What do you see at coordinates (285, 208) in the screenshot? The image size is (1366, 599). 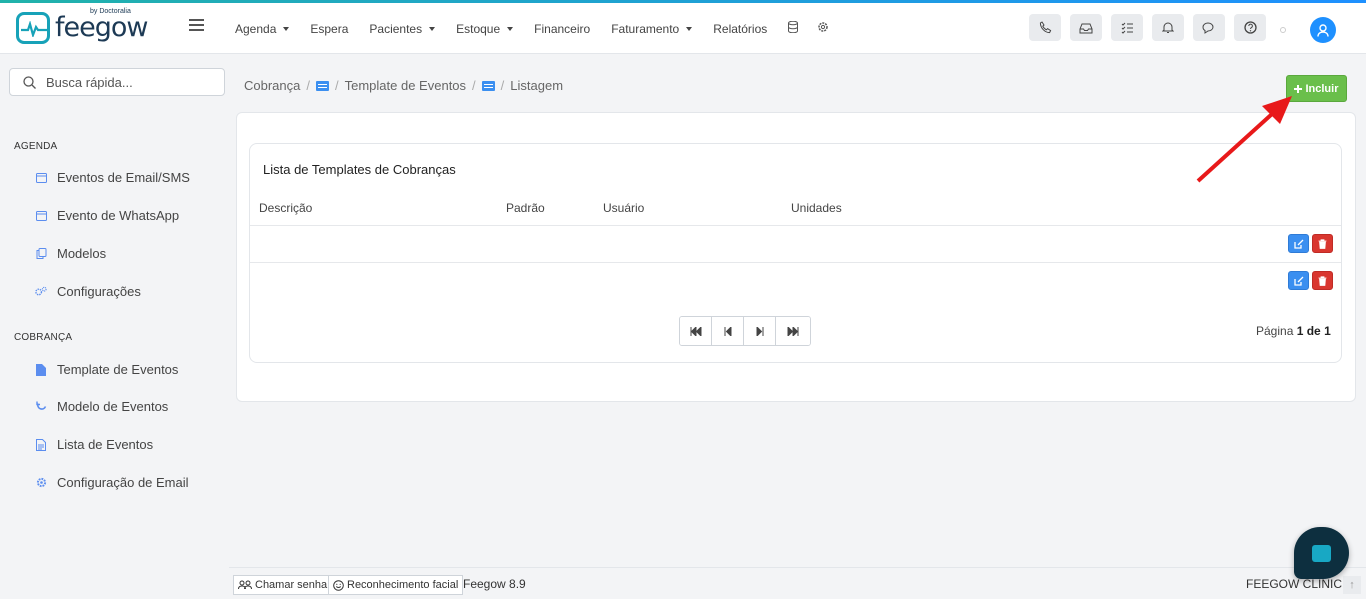 I see `column-header-descricao: Descrição` at bounding box center [285, 208].